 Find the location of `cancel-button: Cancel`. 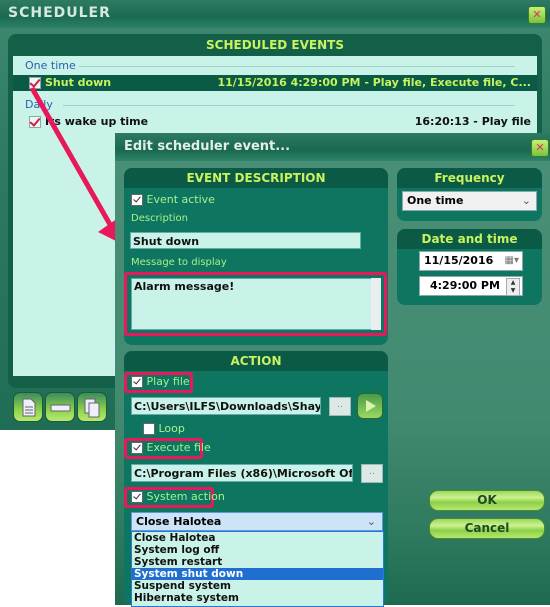

cancel-button: Cancel is located at coordinates (487, 528).